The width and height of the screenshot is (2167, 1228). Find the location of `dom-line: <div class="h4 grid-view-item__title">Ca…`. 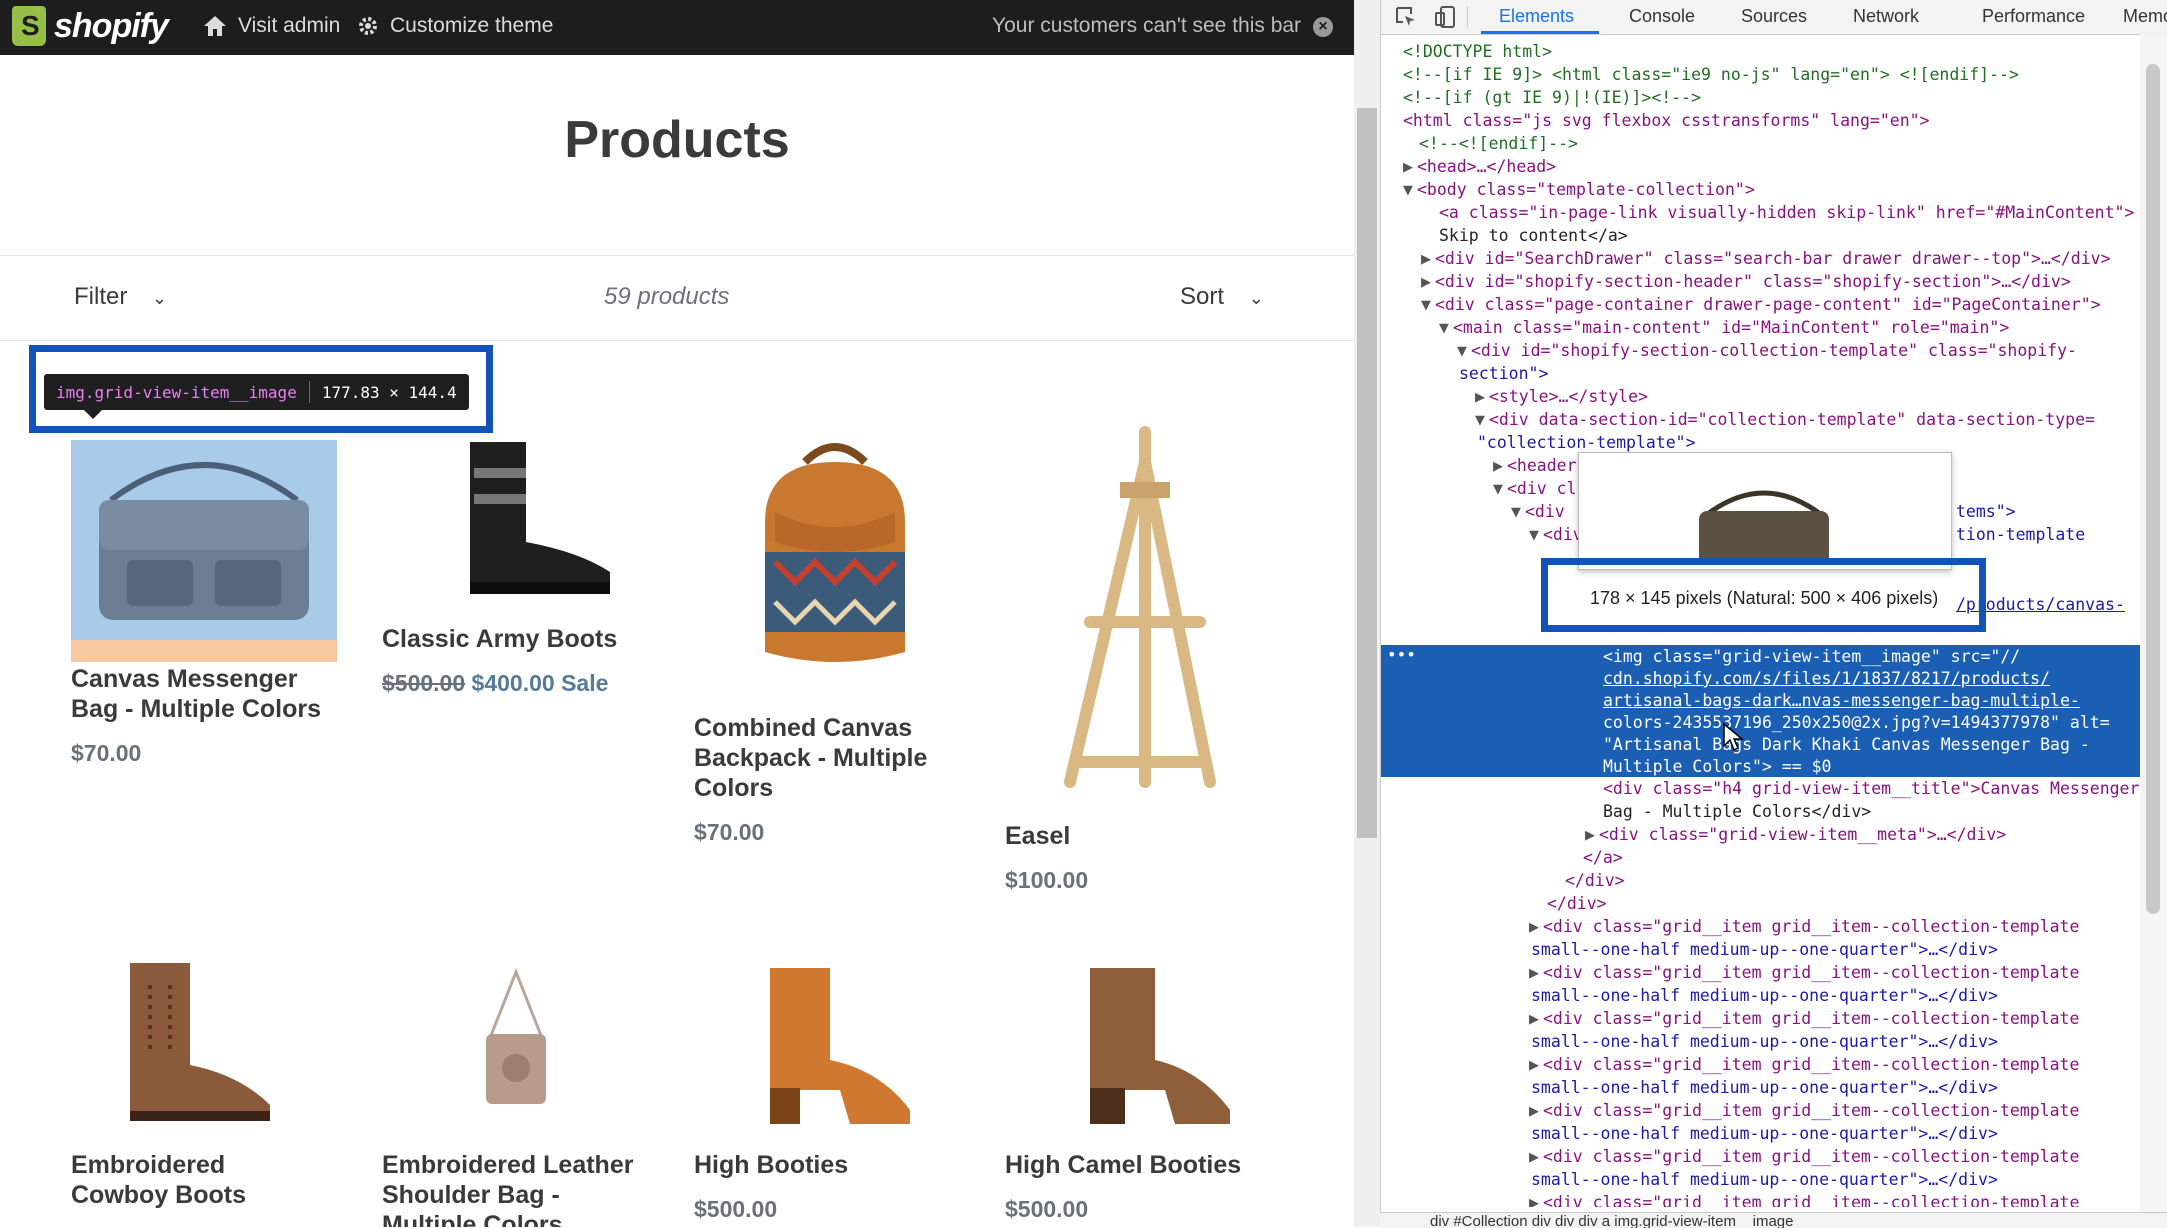

dom-line: <div class="h4 grid-view-item__title">Ca… is located at coordinates (1871, 788).